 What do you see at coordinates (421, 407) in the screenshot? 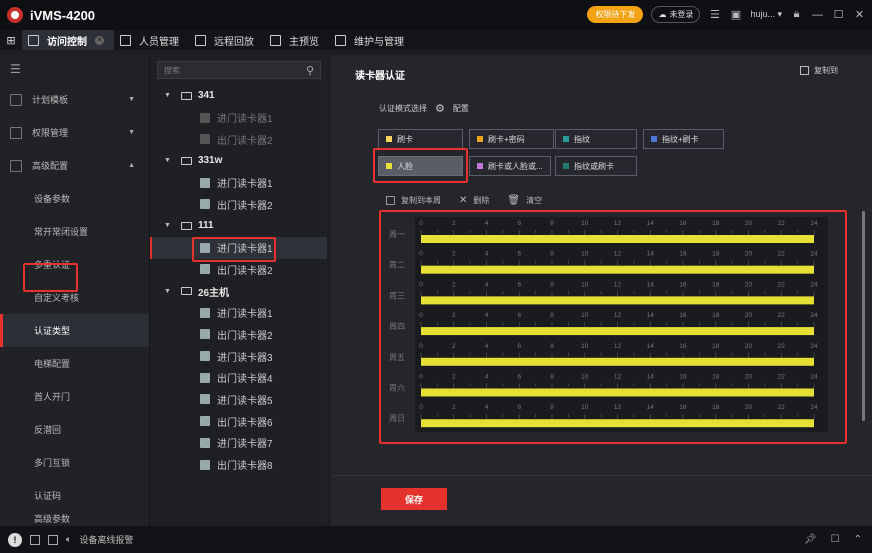
I see `hour-tick-label: 0` at bounding box center [421, 407].